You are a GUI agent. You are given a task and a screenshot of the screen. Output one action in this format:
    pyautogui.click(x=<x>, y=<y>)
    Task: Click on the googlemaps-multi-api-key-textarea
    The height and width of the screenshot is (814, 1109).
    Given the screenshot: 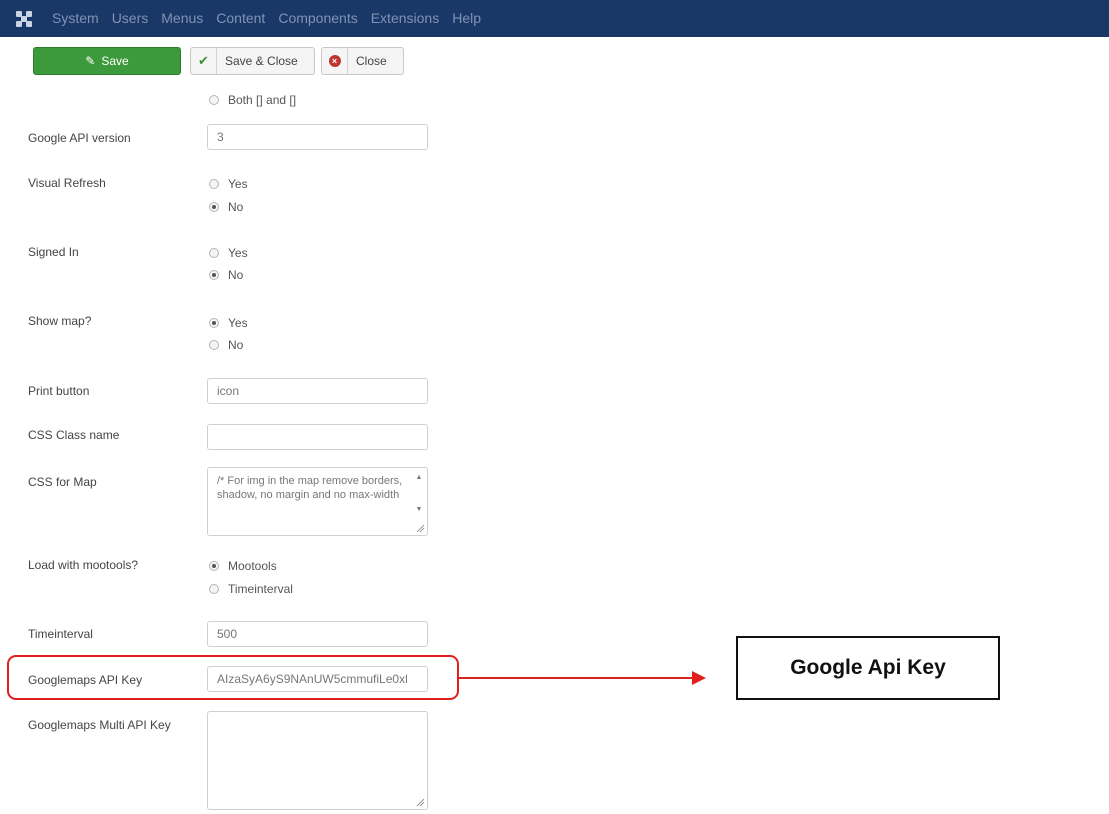 What is the action you would take?
    pyautogui.click(x=317, y=760)
    